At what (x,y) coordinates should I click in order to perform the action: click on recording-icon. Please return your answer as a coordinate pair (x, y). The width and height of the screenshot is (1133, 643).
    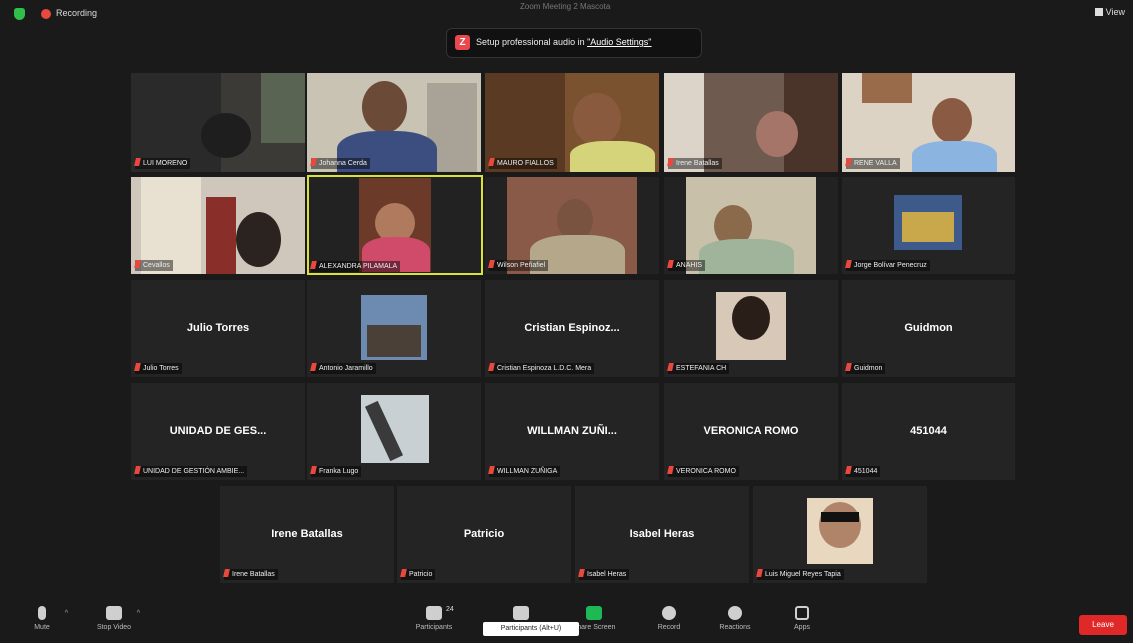
    Looking at the image, I should click on (46, 14).